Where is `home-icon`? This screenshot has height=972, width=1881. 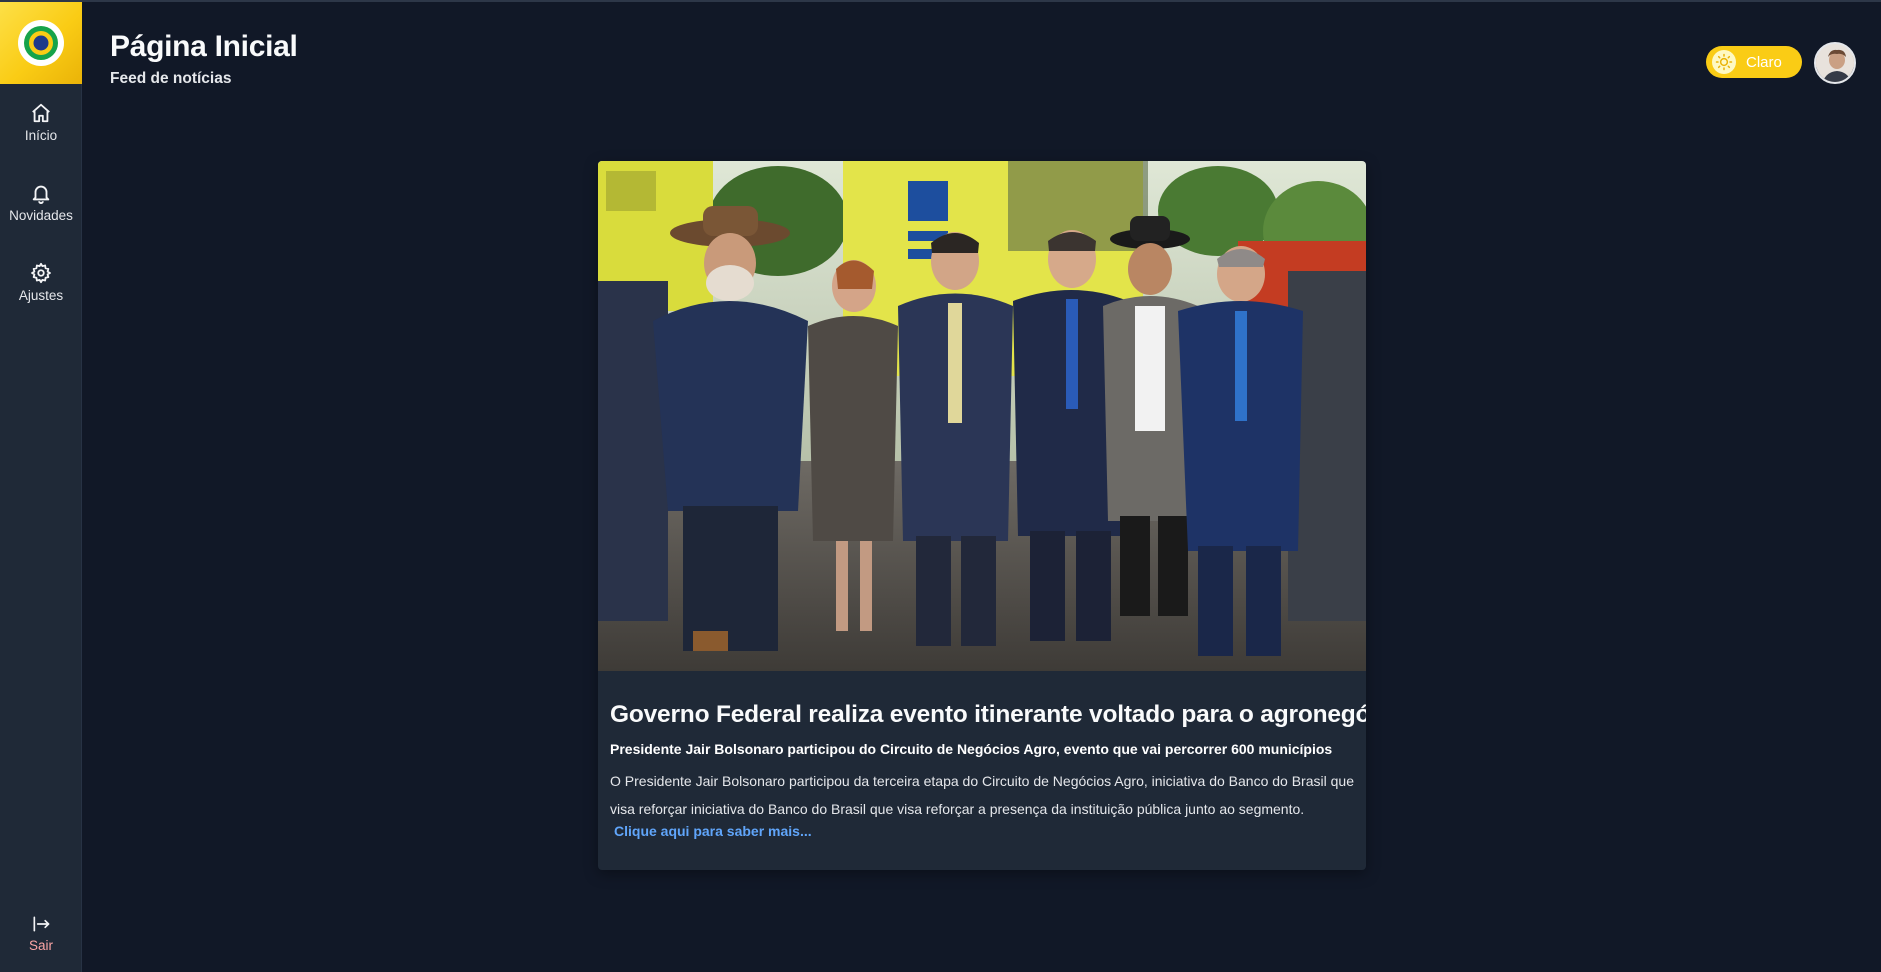
home-icon is located at coordinates (41, 113).